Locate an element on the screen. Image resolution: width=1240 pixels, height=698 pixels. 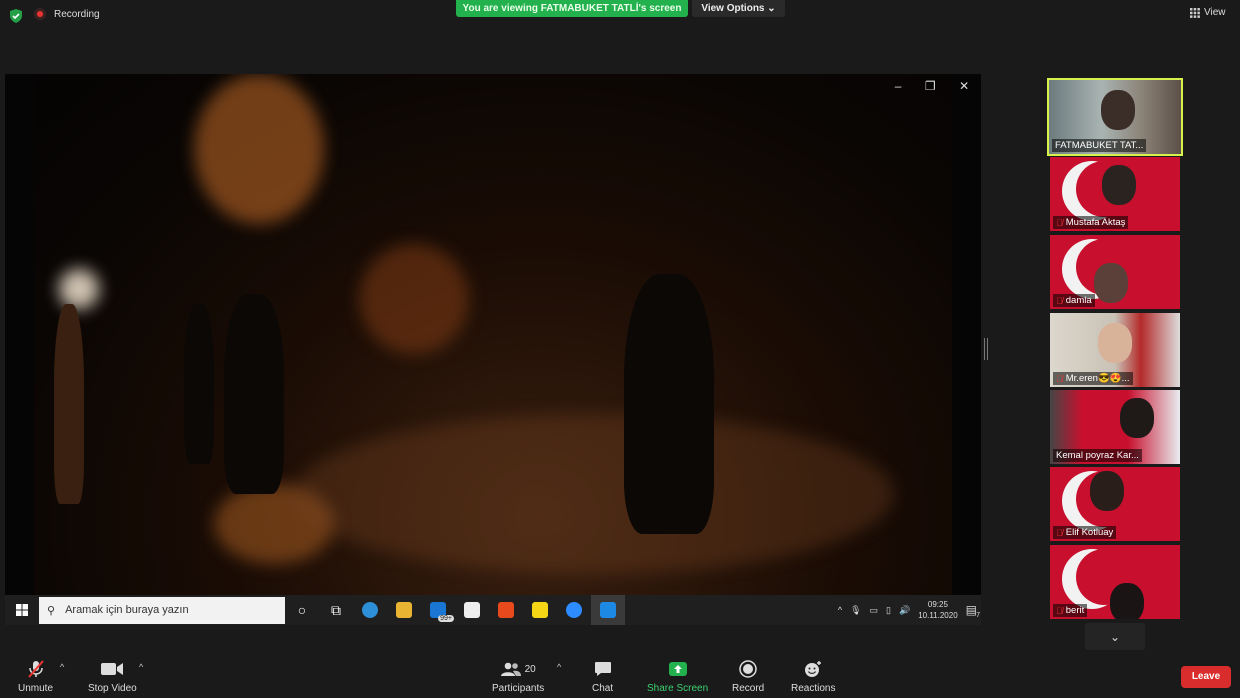
share-screen-button: Share Screen is located at coordinates (677, 676).